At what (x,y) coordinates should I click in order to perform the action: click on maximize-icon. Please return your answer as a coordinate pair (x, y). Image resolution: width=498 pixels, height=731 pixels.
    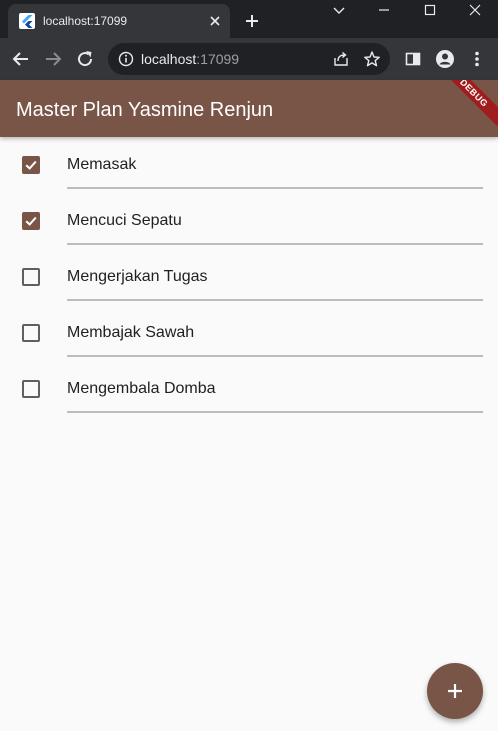
    Looking at the image, I should click on (430, 11).